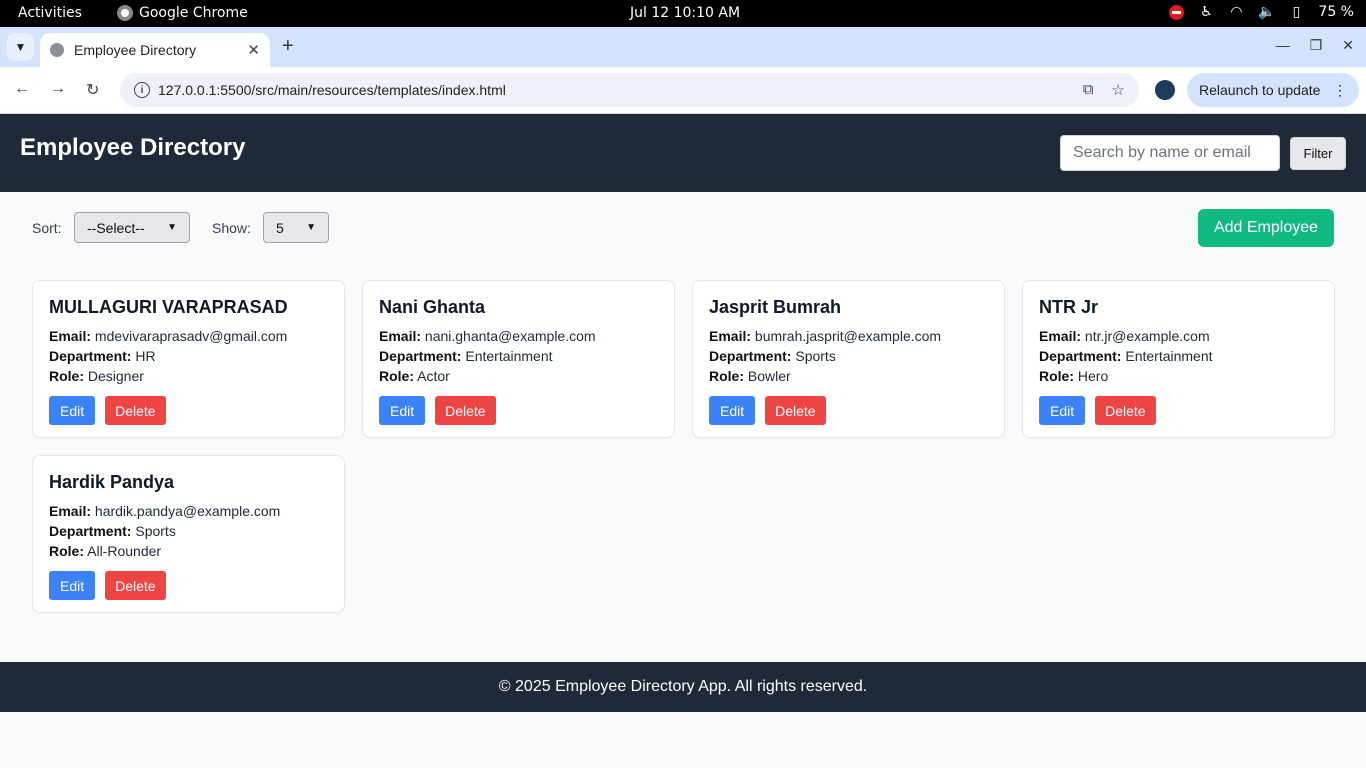 This screenshot has height=768, width=1366. Describe the element at coordinates (432, 307) in the screenshot. I see `employee-name: Nani Ghanta` at that location.